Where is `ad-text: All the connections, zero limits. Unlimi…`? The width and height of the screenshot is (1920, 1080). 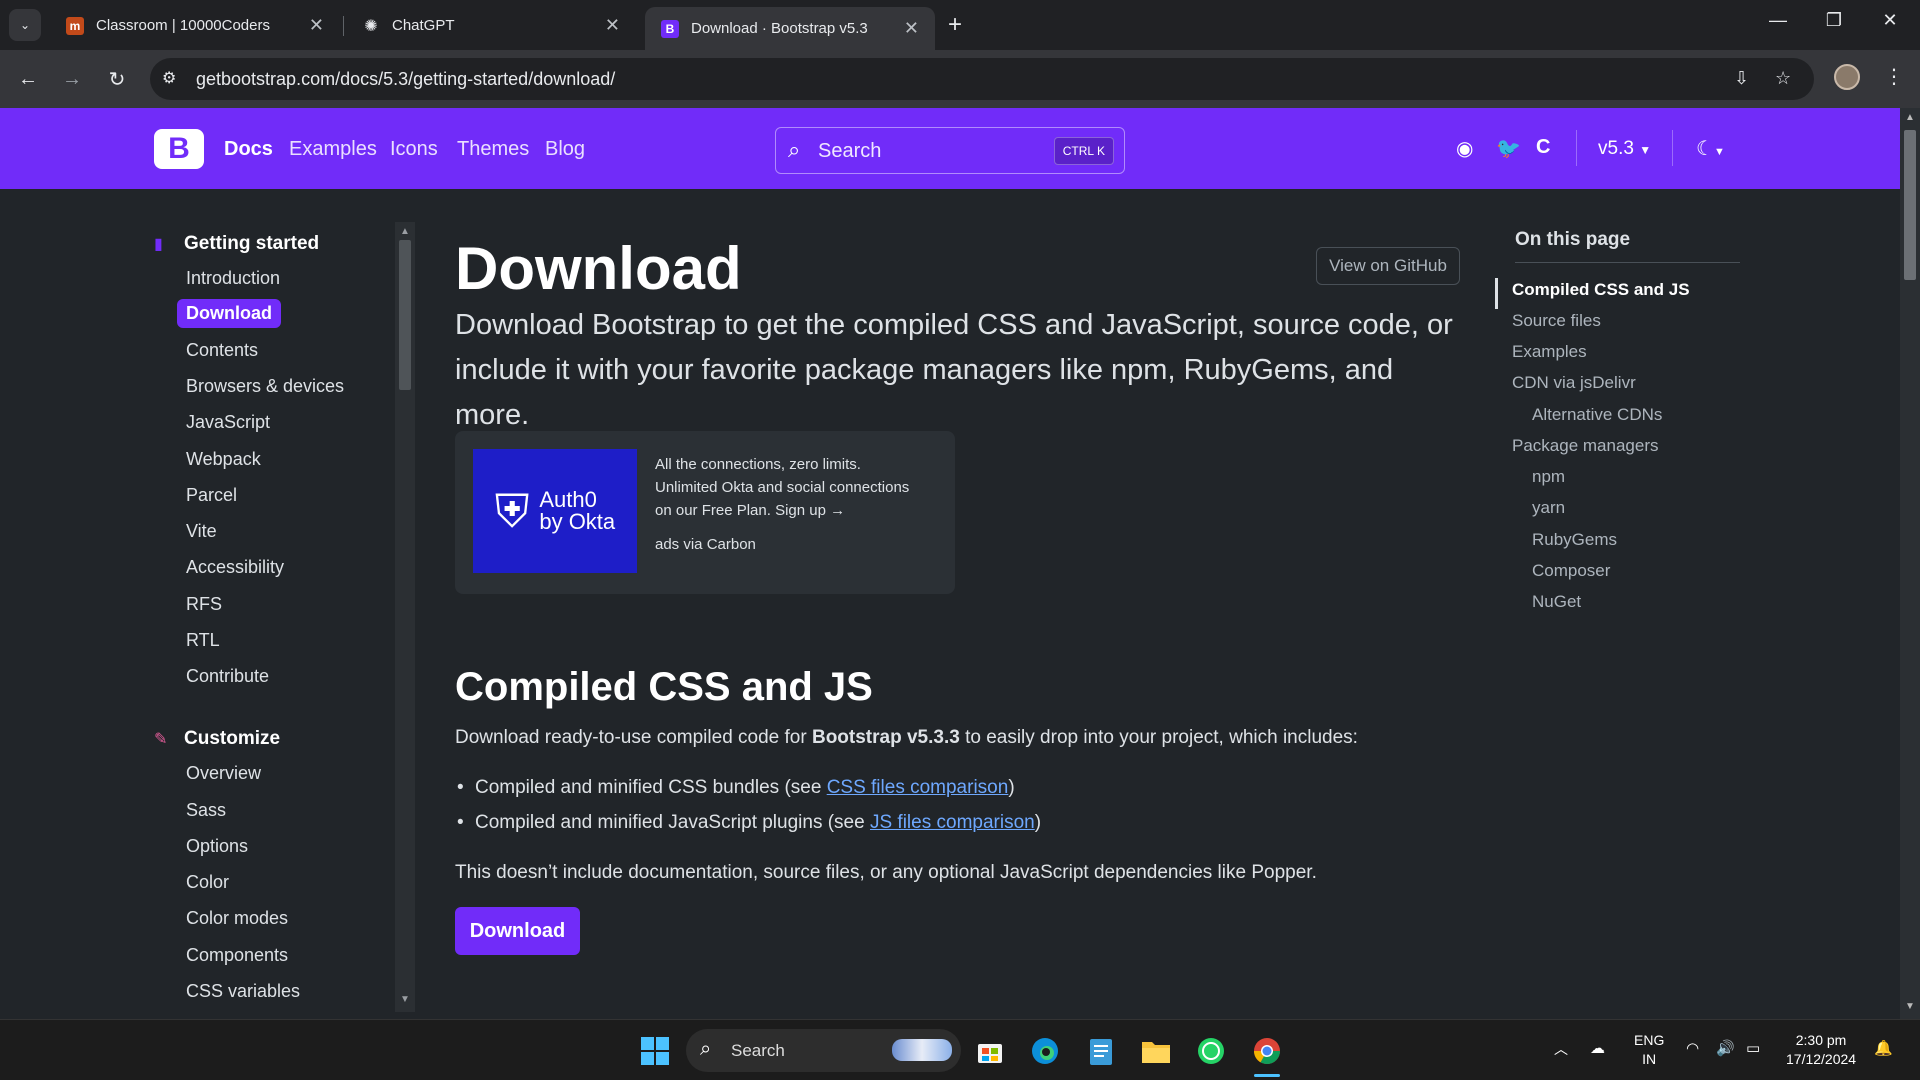 ad-text: All the connections, zero limits. Unlimi… is located at coordinates (800, 487).